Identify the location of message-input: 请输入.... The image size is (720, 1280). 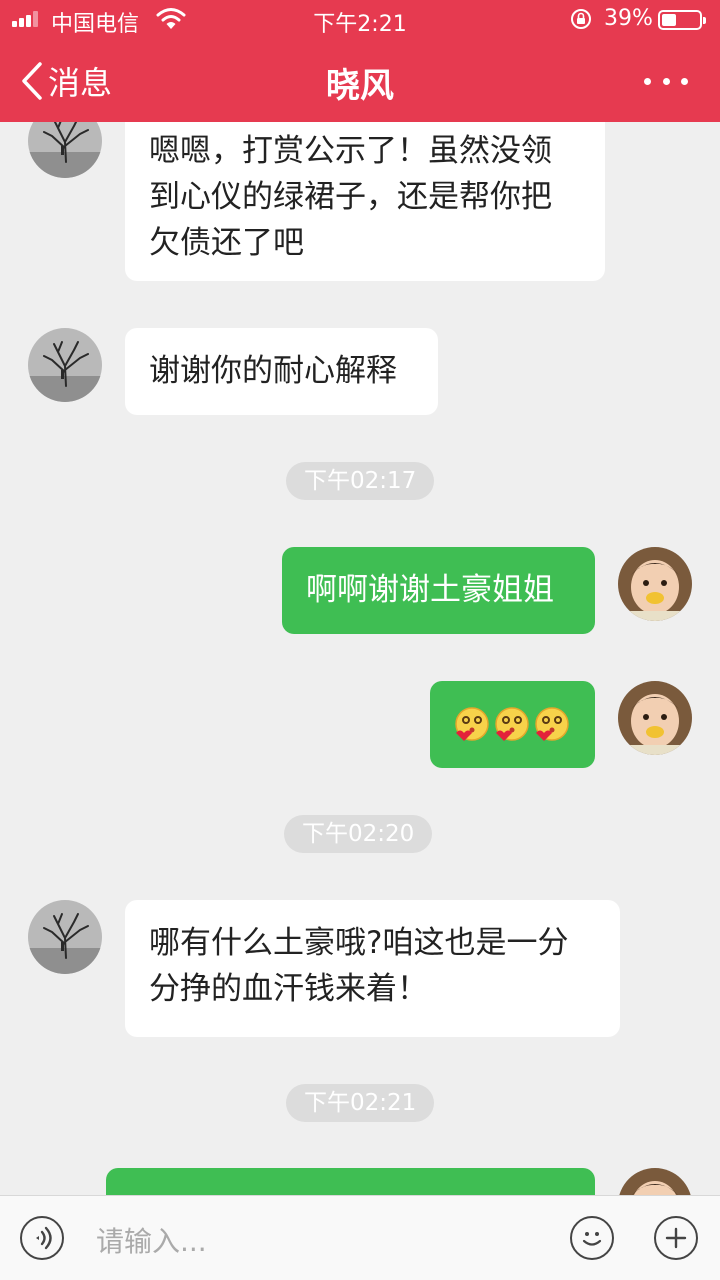
(151, 1240).